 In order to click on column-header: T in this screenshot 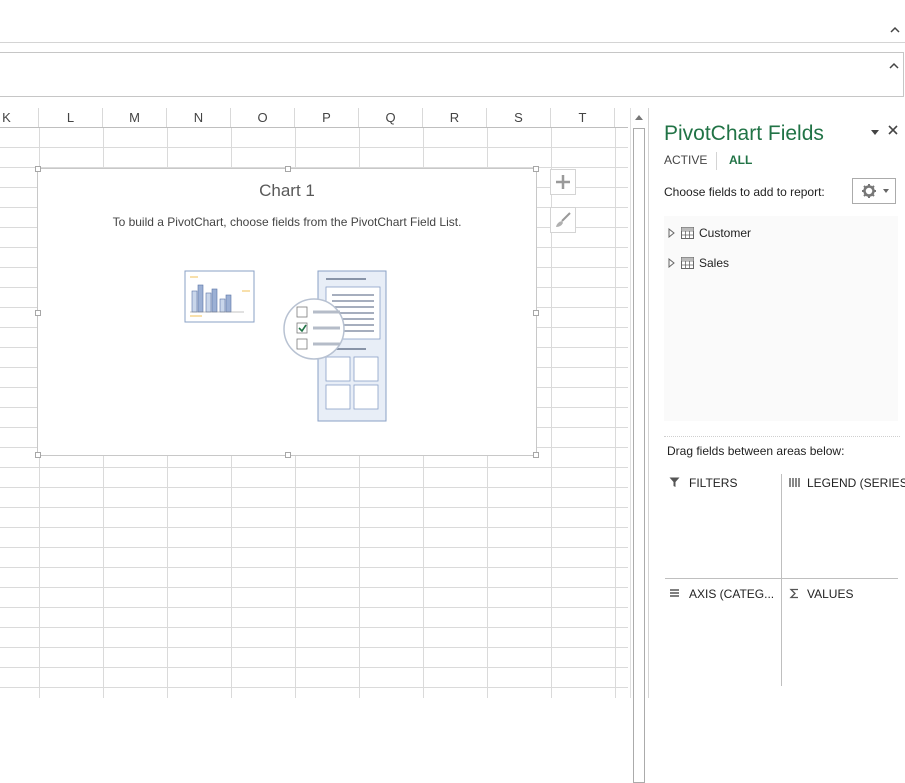, I will do `click(583, 117)`.